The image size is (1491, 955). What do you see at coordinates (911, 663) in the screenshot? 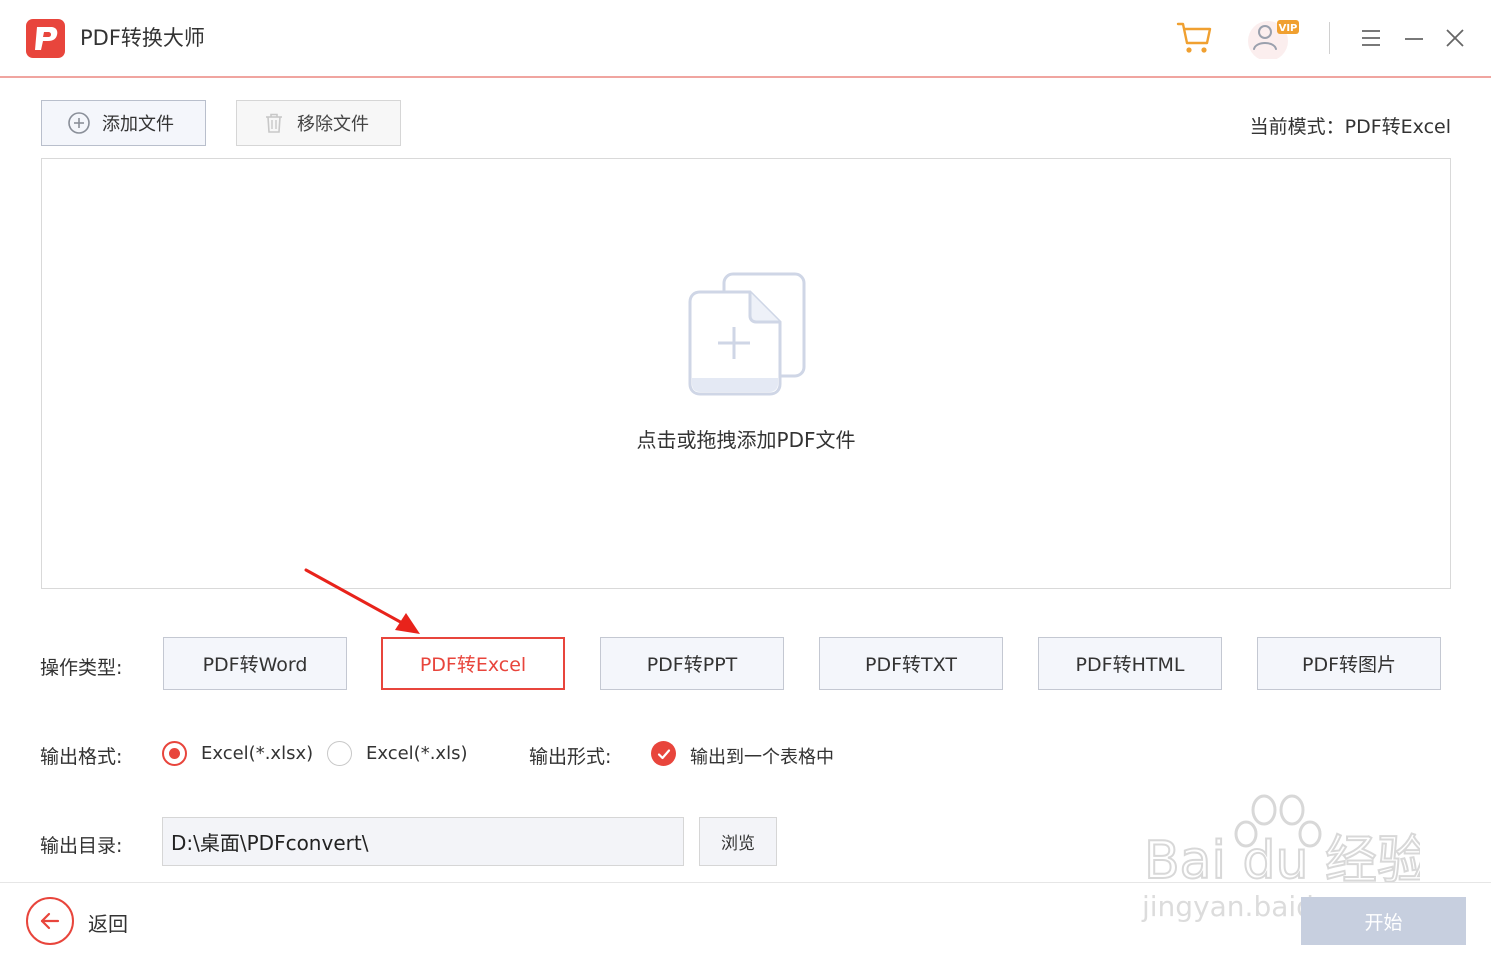
I see `op-pdf-to-txt: PDF转TXT` at bounding box center [911, 663].